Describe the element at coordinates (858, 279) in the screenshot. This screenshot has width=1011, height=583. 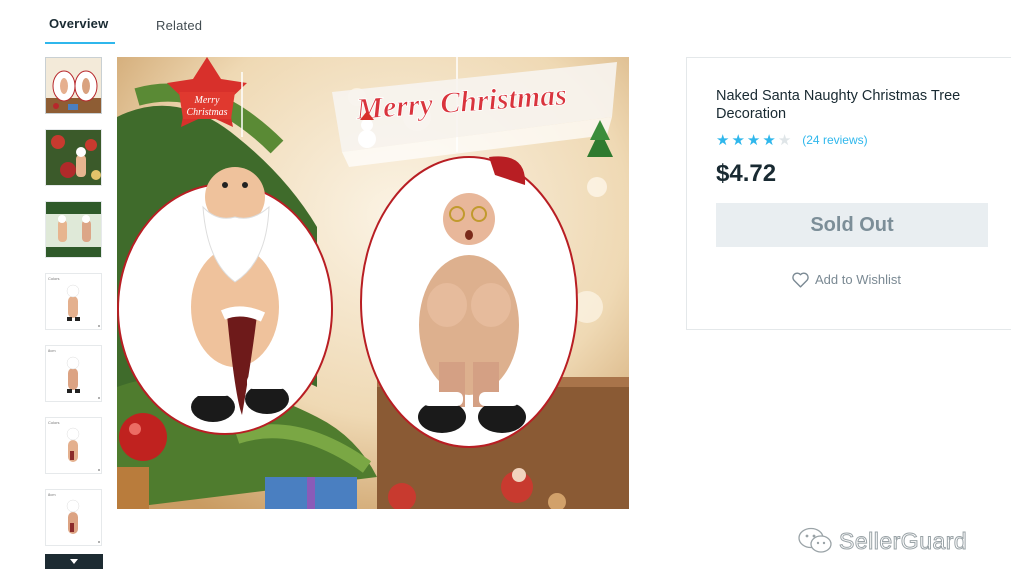
I see `wishlist-label: Add to Wishlist` at that location.